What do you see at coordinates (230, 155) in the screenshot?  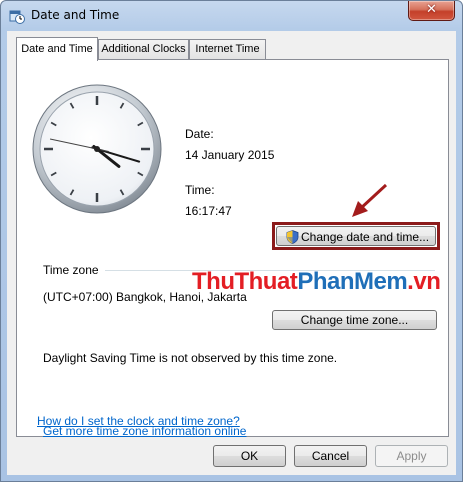 I see `date-value: 14 January 2015` at bounding box center [230, 155].